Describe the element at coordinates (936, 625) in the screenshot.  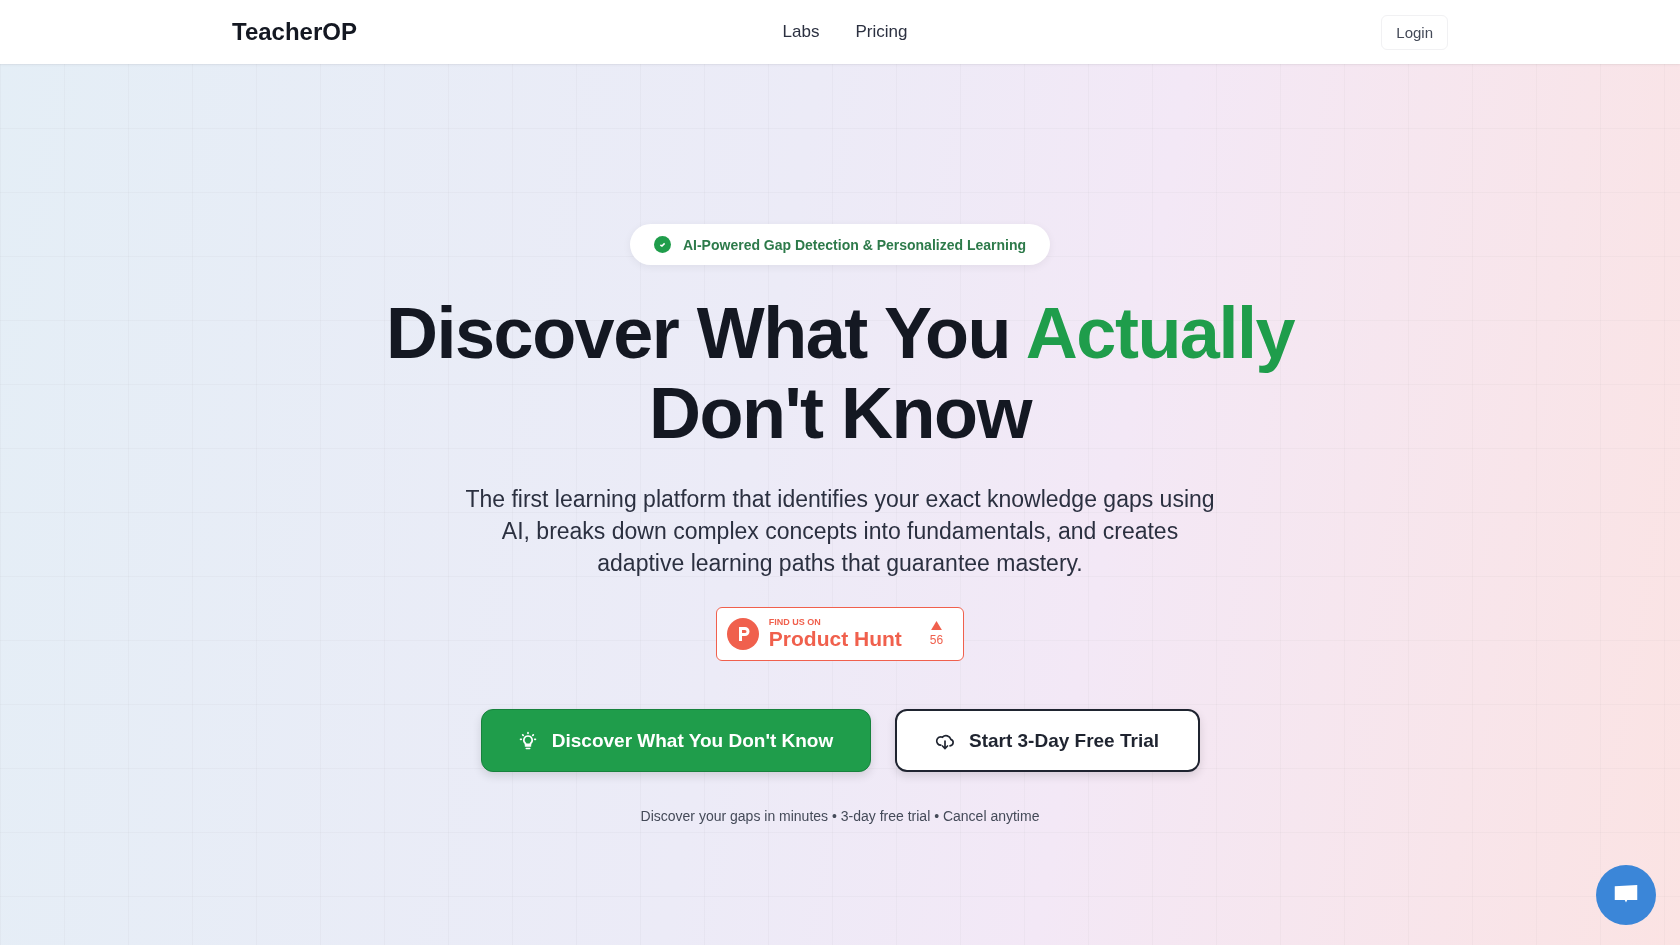
I see `upvote-icon` at that location.